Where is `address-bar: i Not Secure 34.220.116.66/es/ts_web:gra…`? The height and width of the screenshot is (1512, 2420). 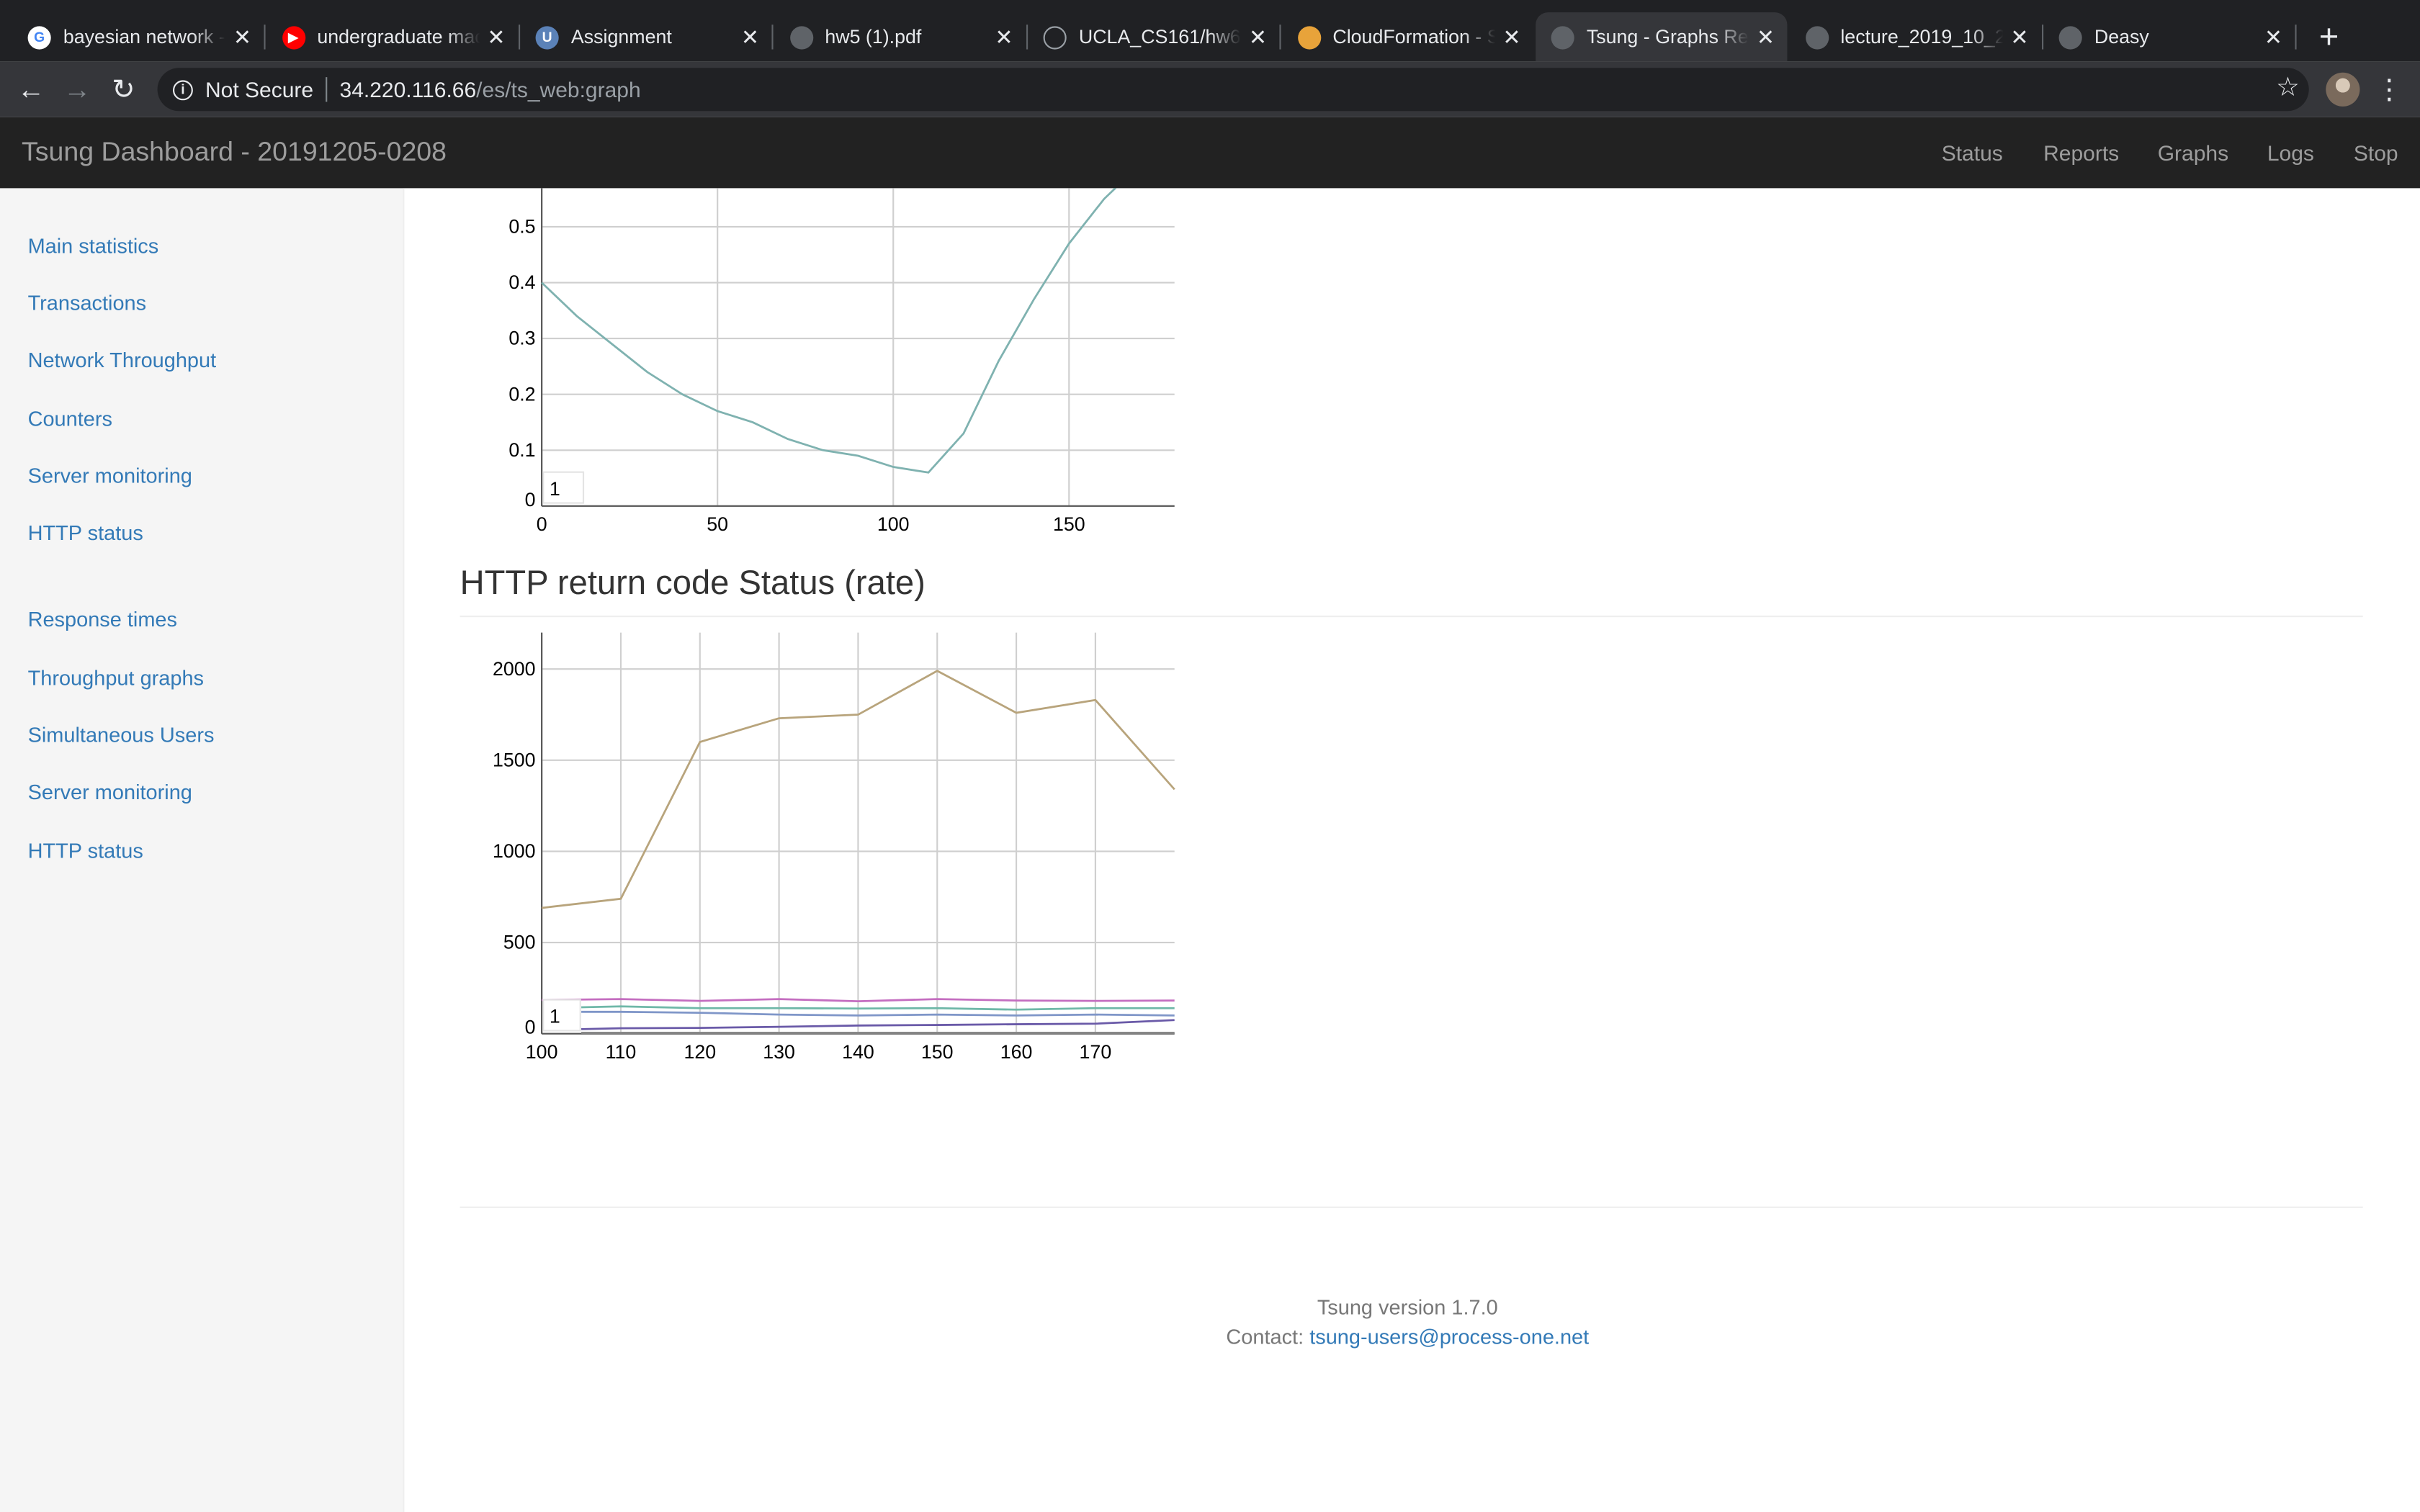 address-bar: i Not Secure 34.220.116.66/es/ts_web:gra… is located at coordinates (1233, 90).